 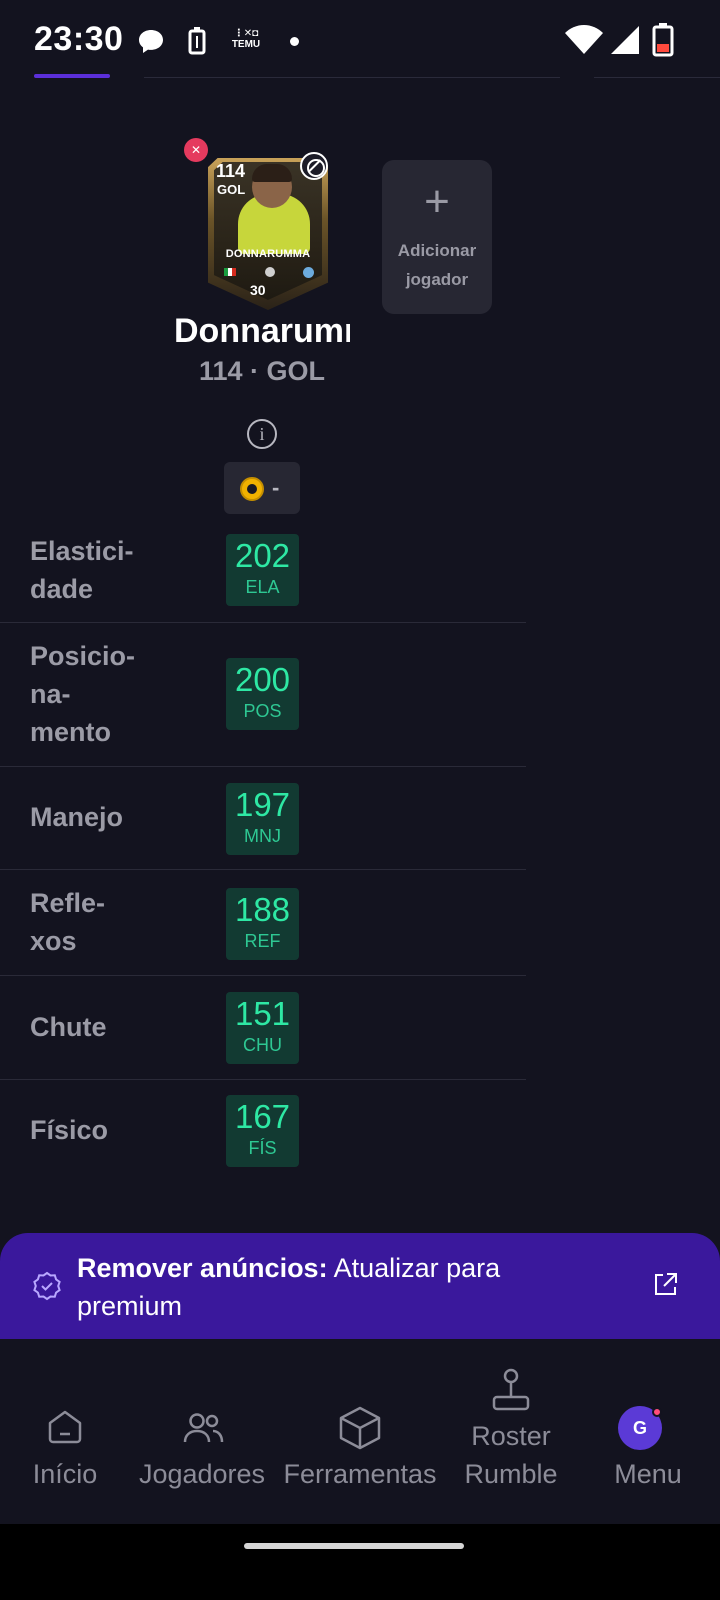 What do you see at coordinates (262, 1045) in the screenshot?
I see `stat-abbr: CHU` at bounding box center [262, 1045].